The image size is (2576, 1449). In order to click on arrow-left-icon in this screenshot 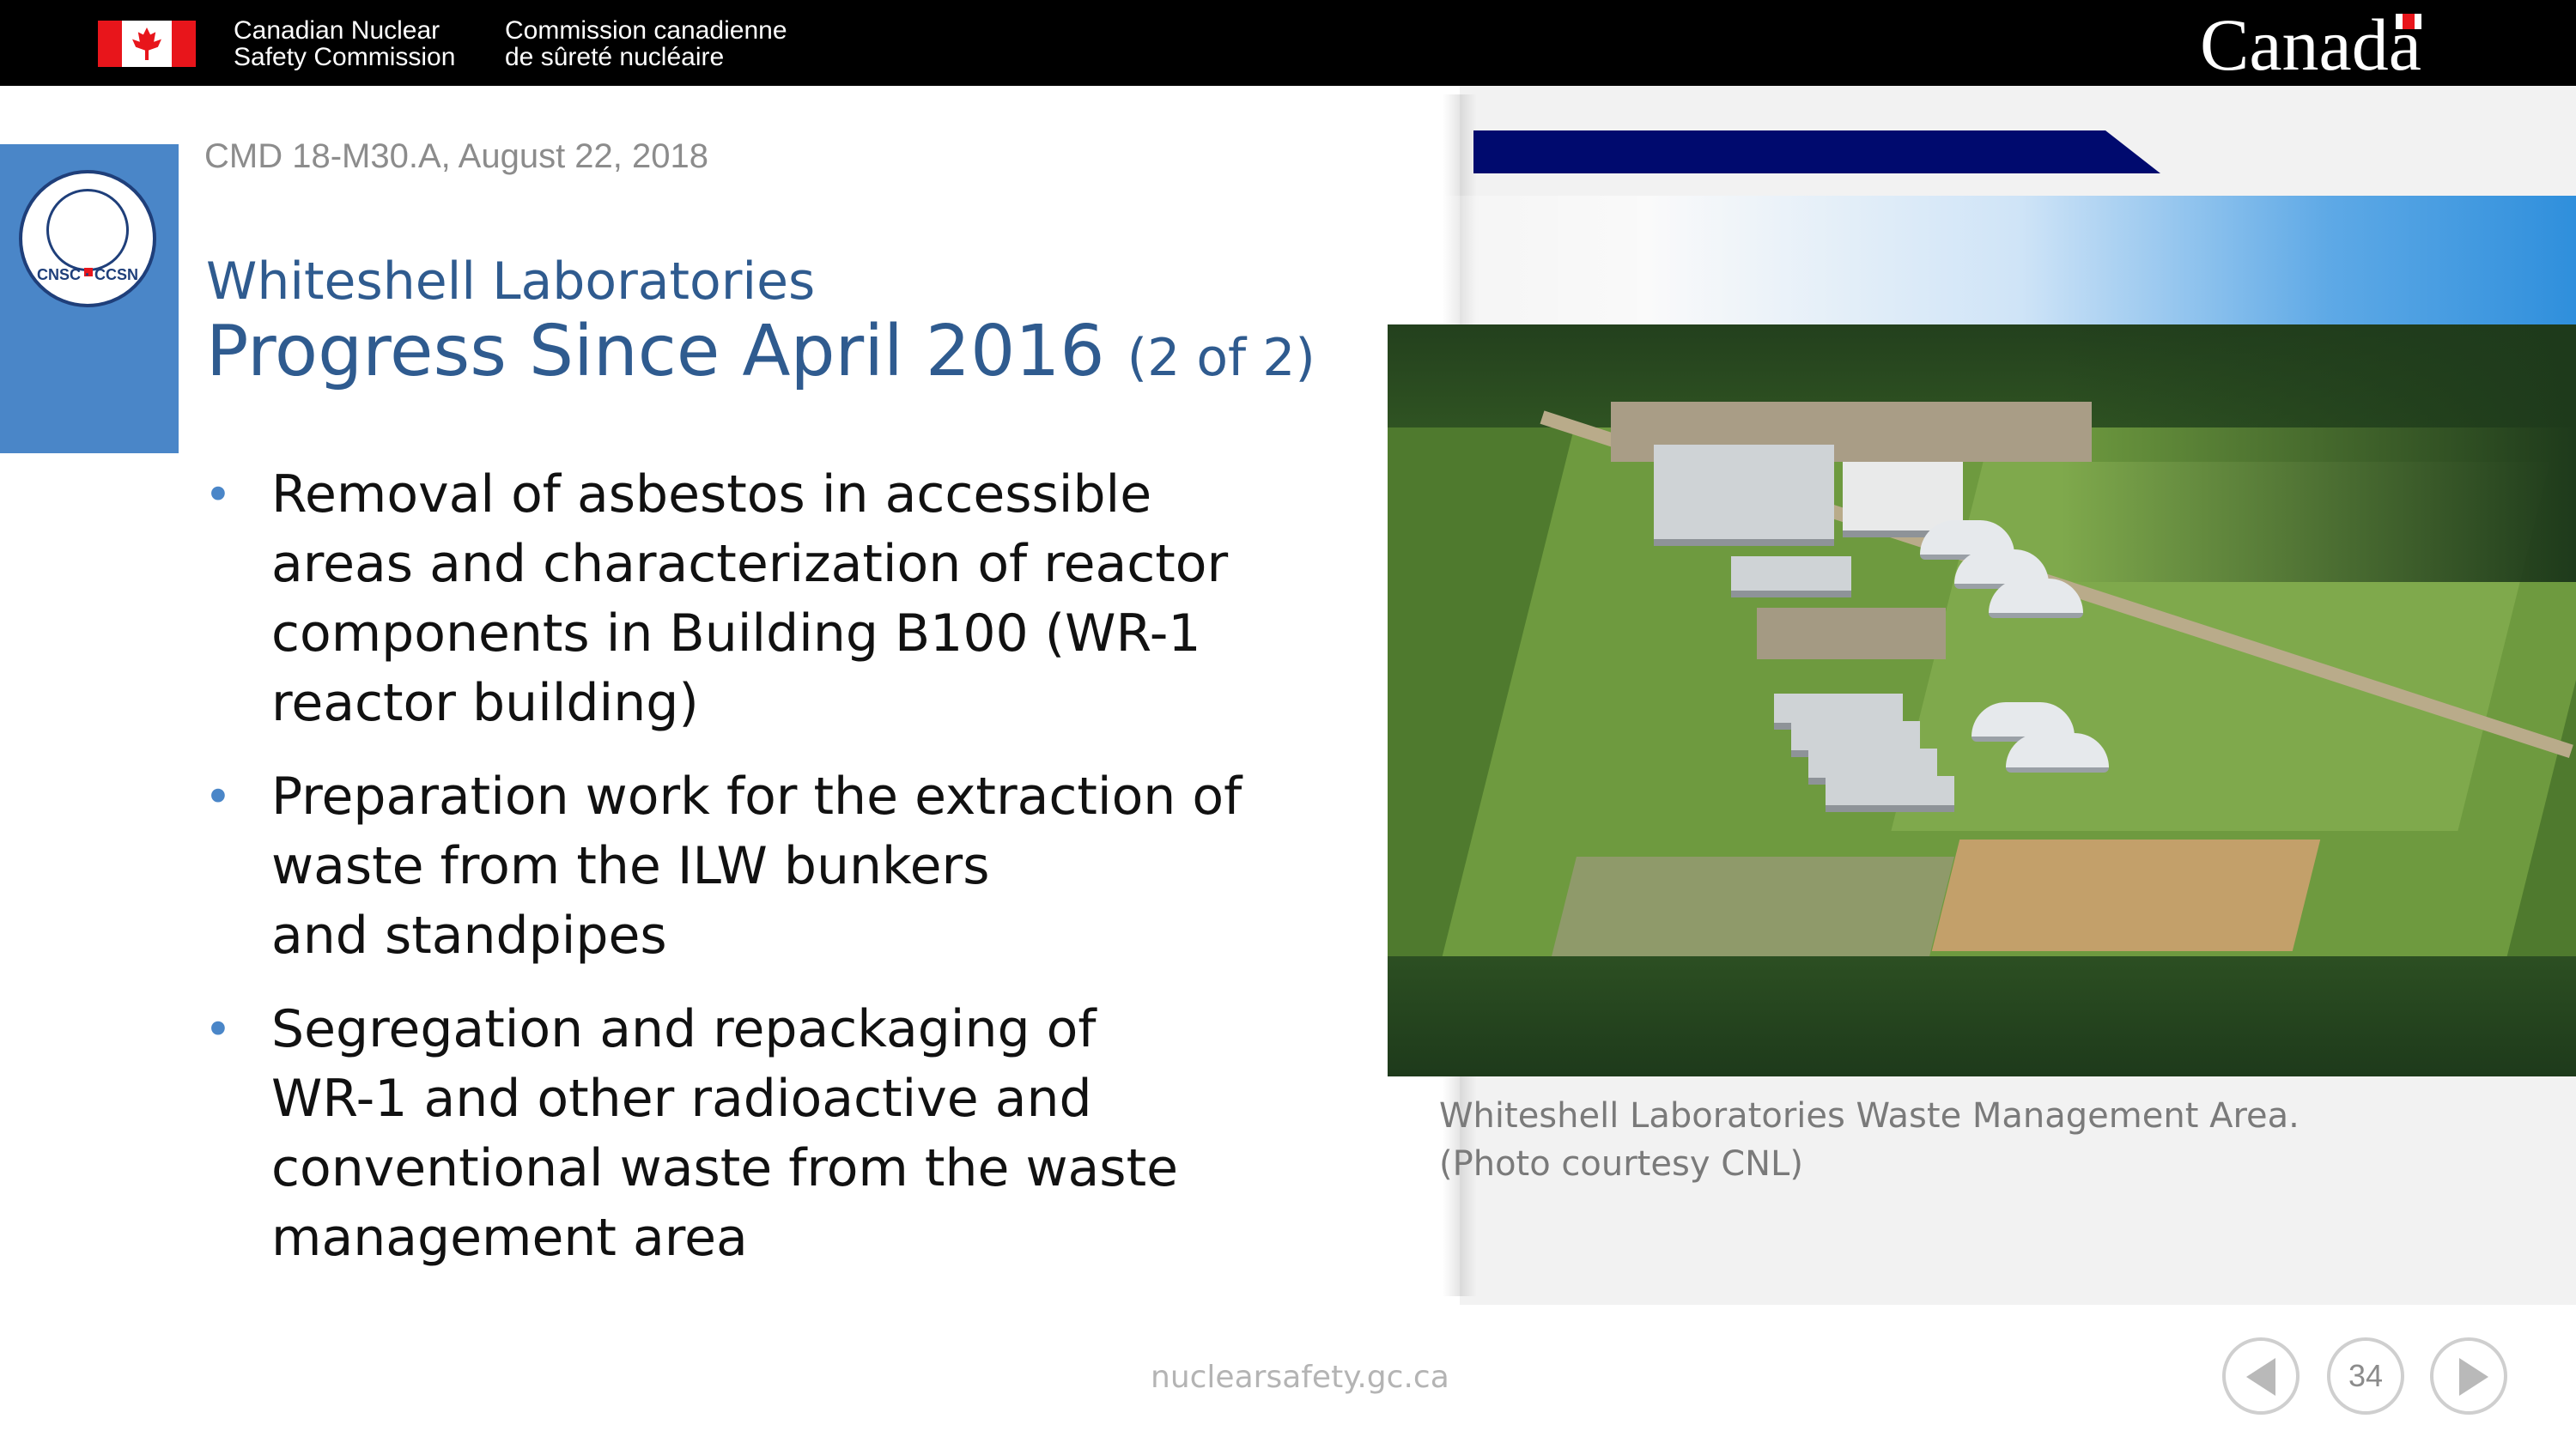, I will do `click(2260, 1377)`.